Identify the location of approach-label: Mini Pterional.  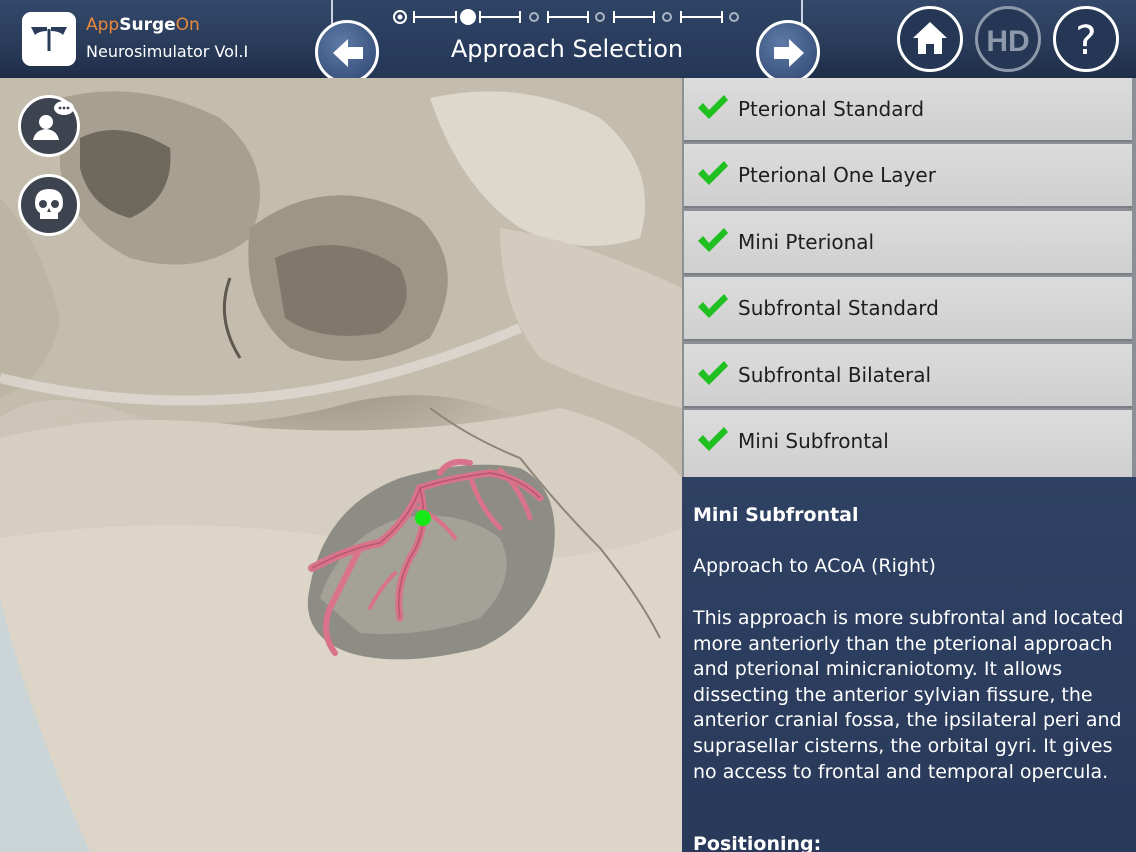
(806, 242).